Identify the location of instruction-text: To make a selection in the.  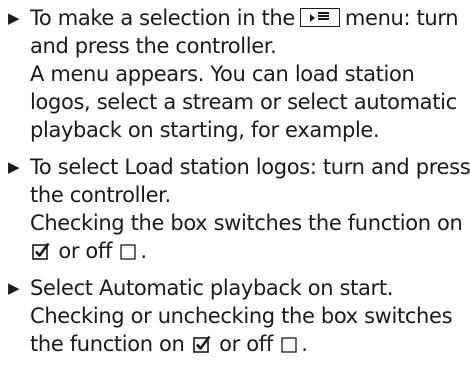
(162, 18).